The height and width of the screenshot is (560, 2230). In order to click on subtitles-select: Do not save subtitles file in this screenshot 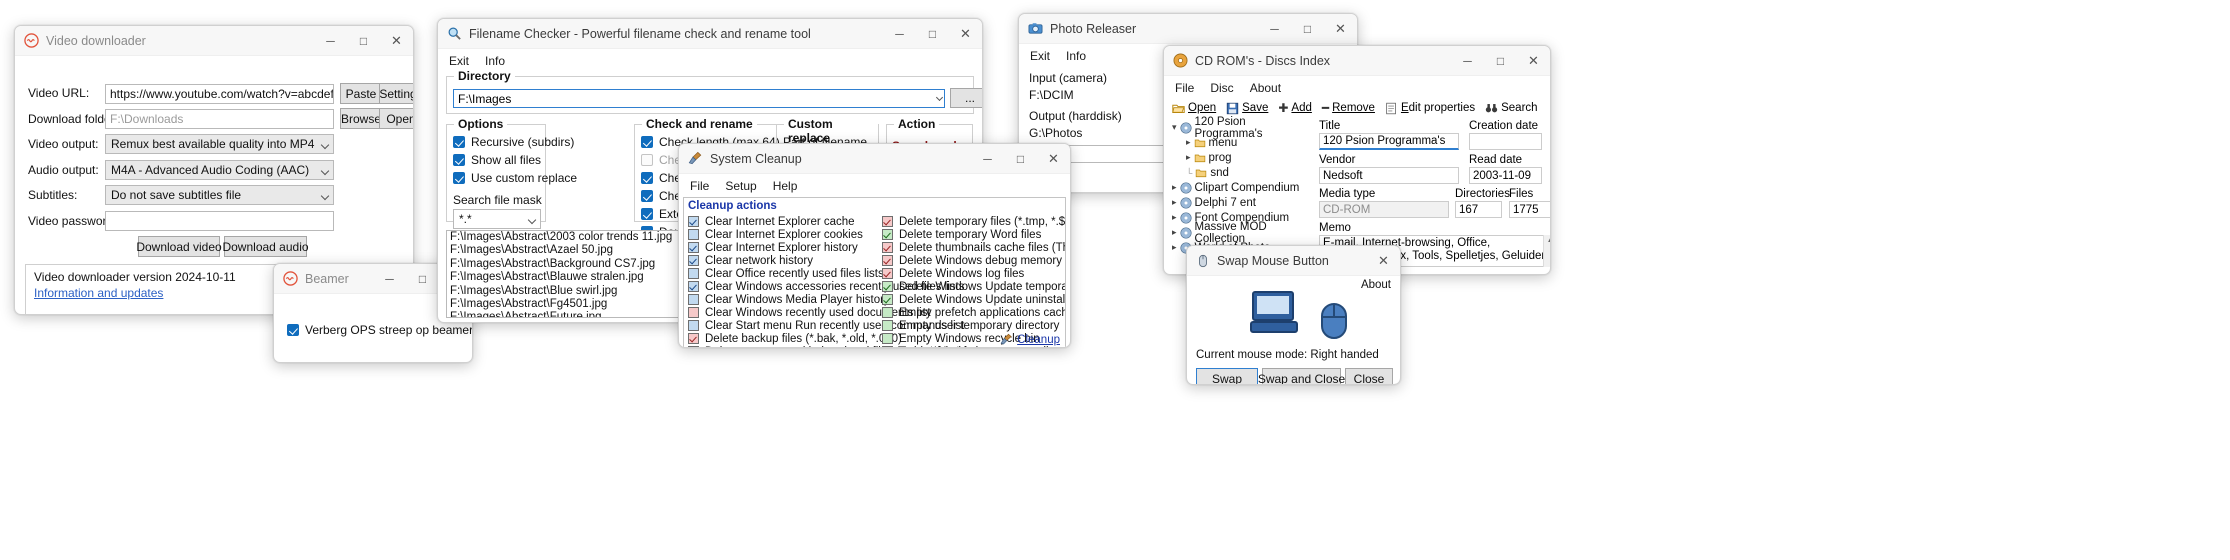, I will do `click(219, 195)`.